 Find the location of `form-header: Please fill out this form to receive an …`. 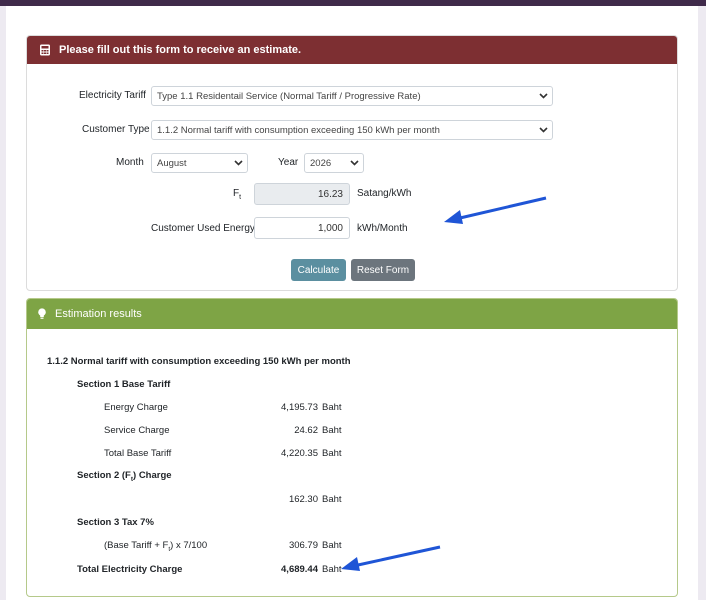

form-header: Please fill out this form to receive an … is located at coordinates (352, 50).